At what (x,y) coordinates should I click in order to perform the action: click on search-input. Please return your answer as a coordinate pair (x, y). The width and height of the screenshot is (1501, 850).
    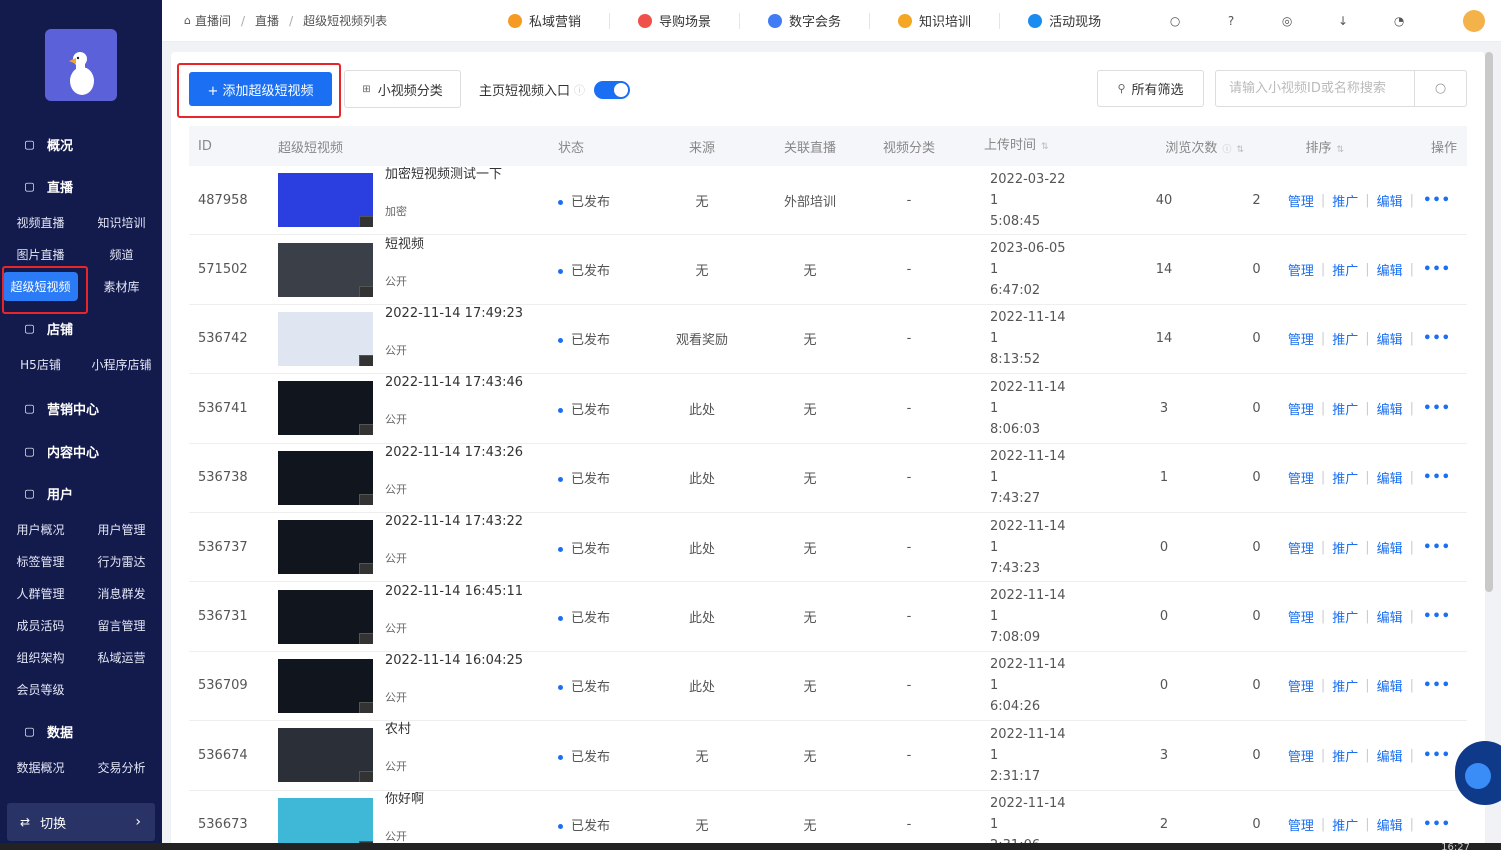
    Looking at the image, I should click on (1315, 88).